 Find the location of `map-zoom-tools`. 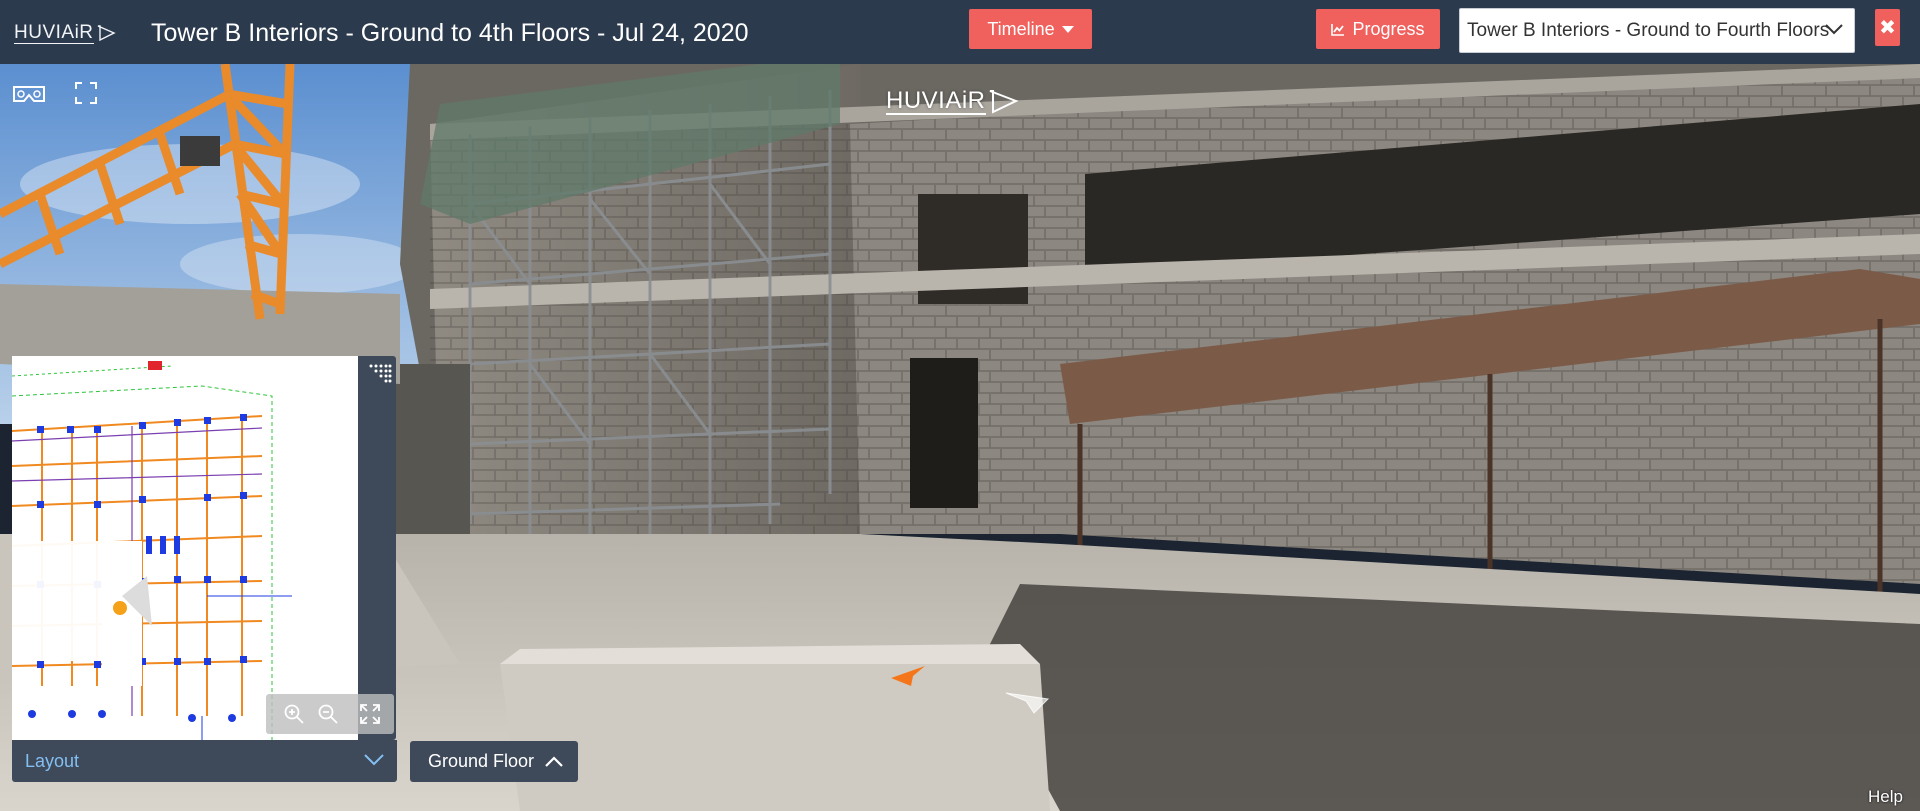

map-zoom-tools is located at coordinates (330, 714).